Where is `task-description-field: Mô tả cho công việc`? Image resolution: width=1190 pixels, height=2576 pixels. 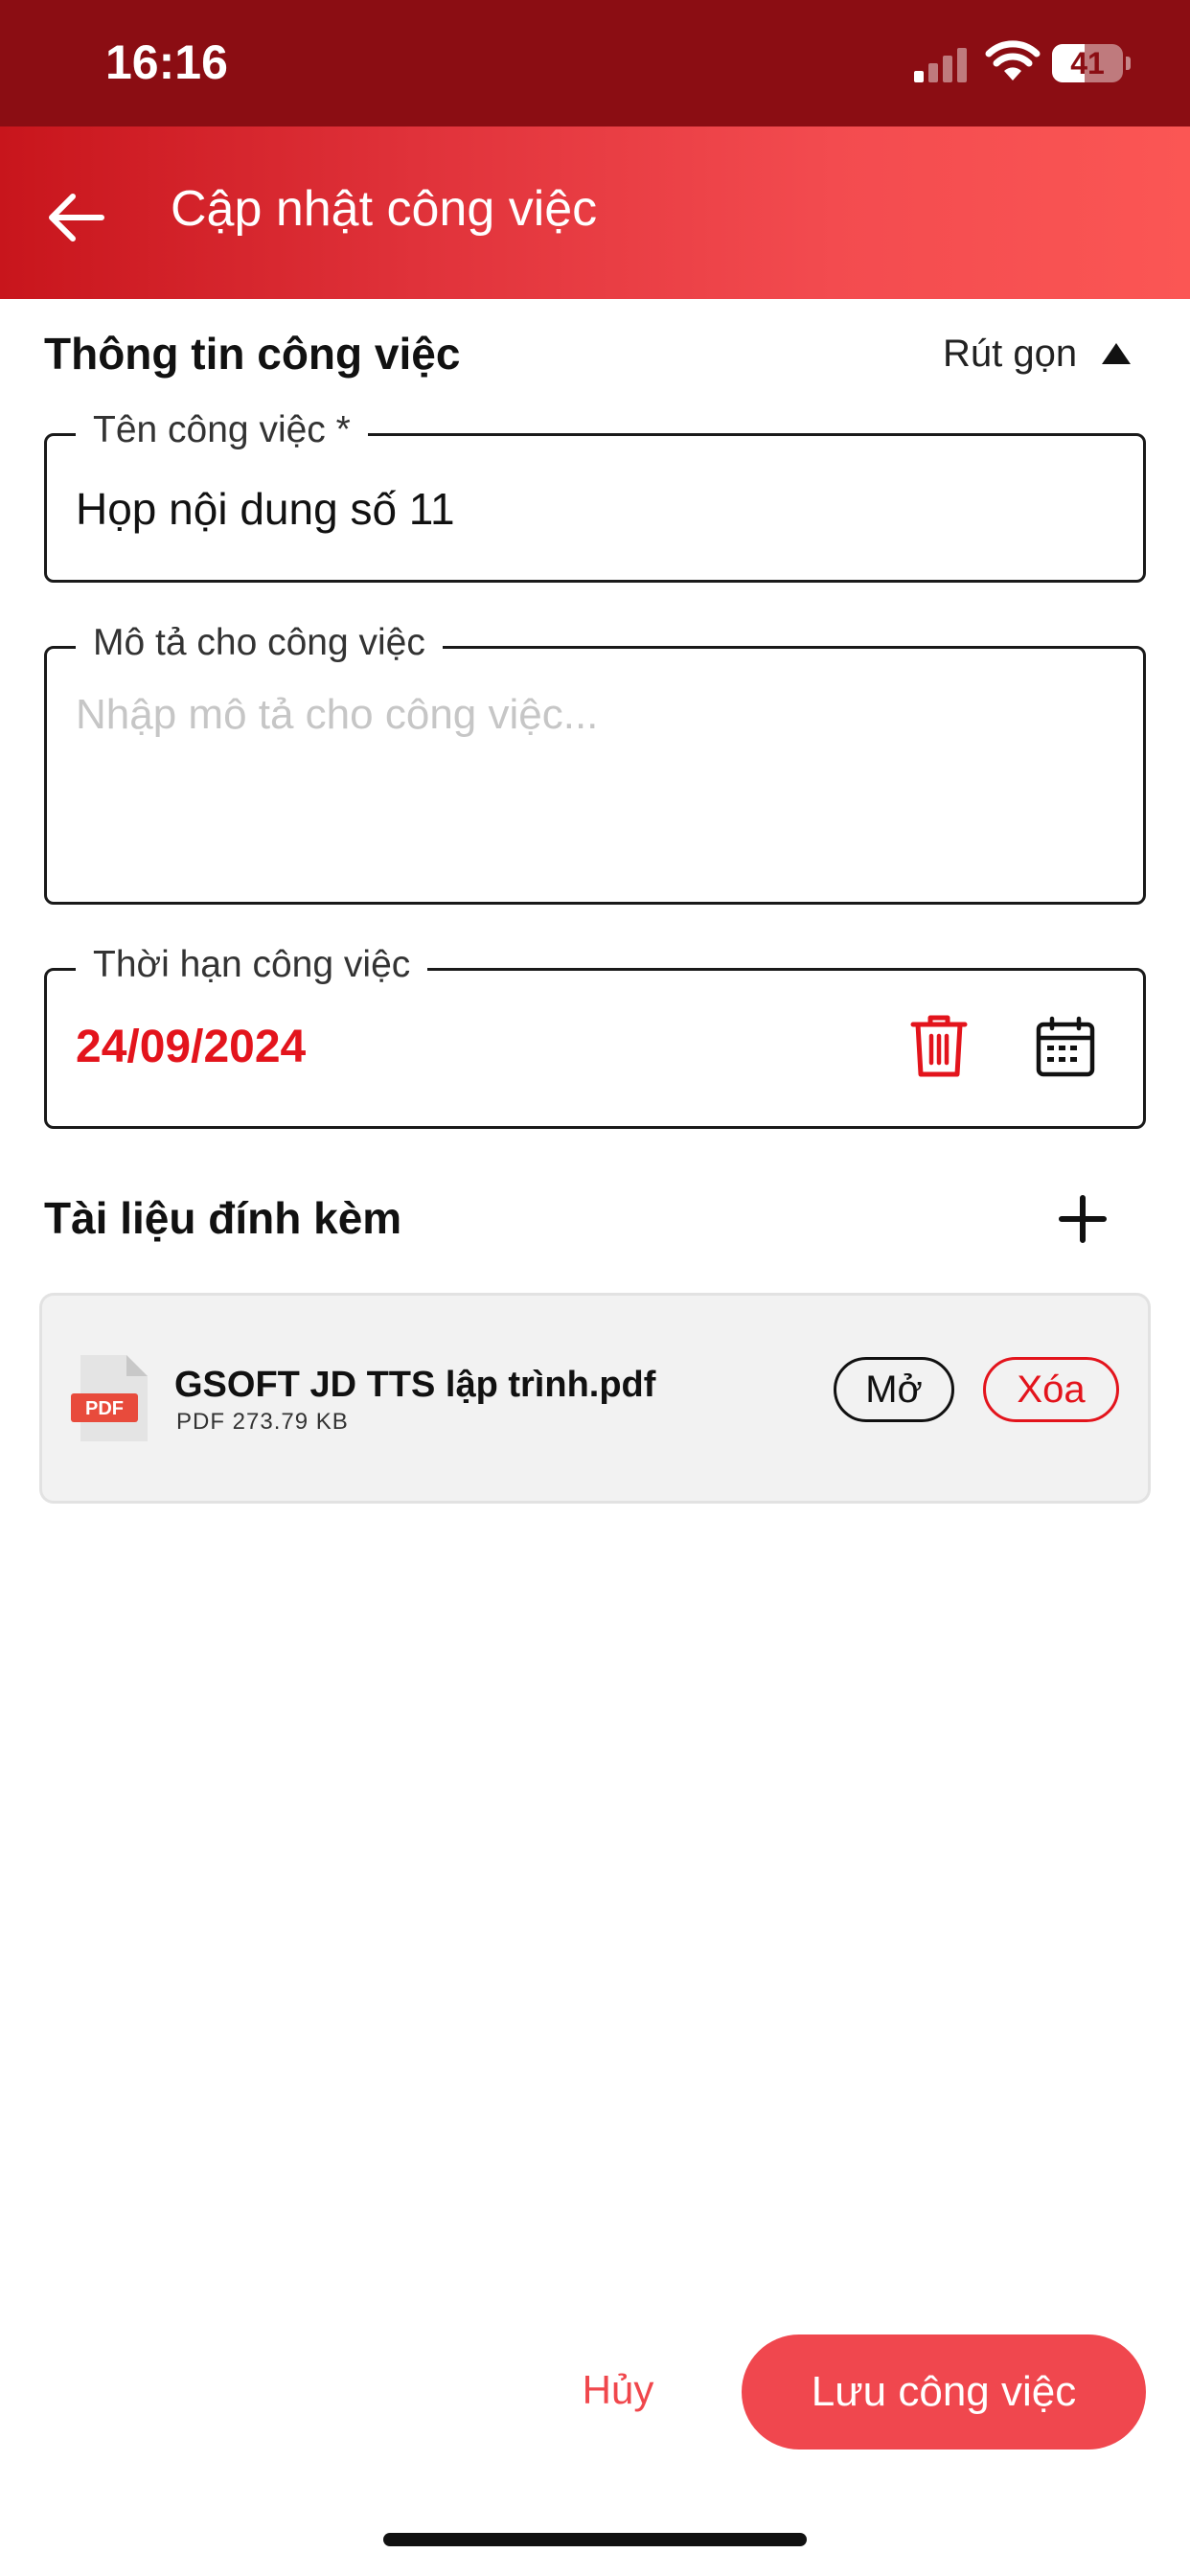 task-description-field: Mô tả cho công việc is located at coordinates (595, 760).